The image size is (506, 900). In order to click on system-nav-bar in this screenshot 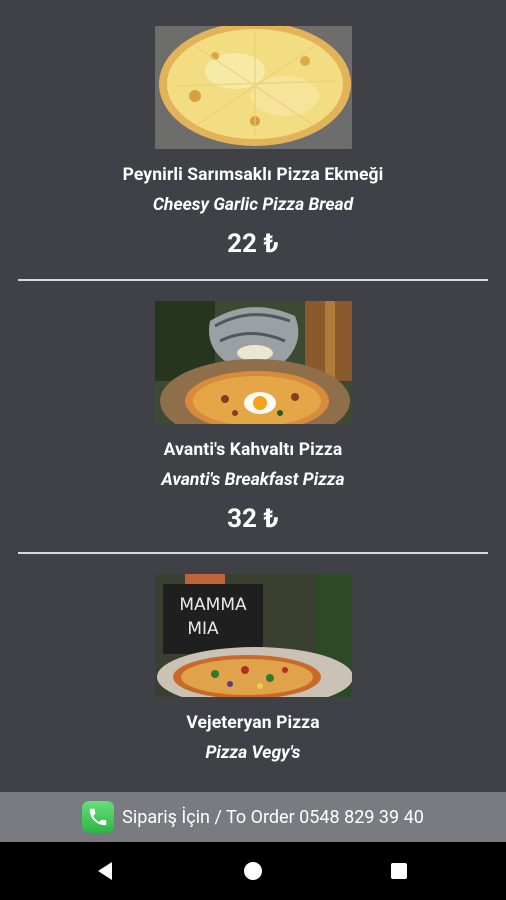, I will do `click(253, 871)`.